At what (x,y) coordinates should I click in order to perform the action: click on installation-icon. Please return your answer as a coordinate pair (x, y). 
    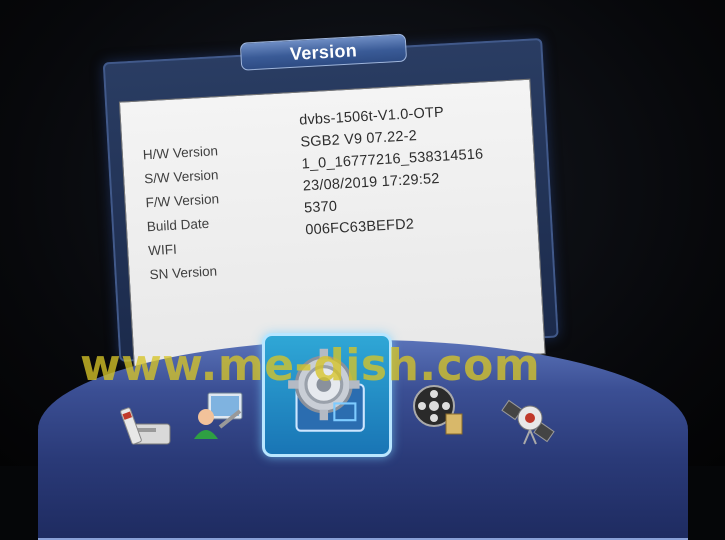
    Looking at the image, I should click on (145, 426).